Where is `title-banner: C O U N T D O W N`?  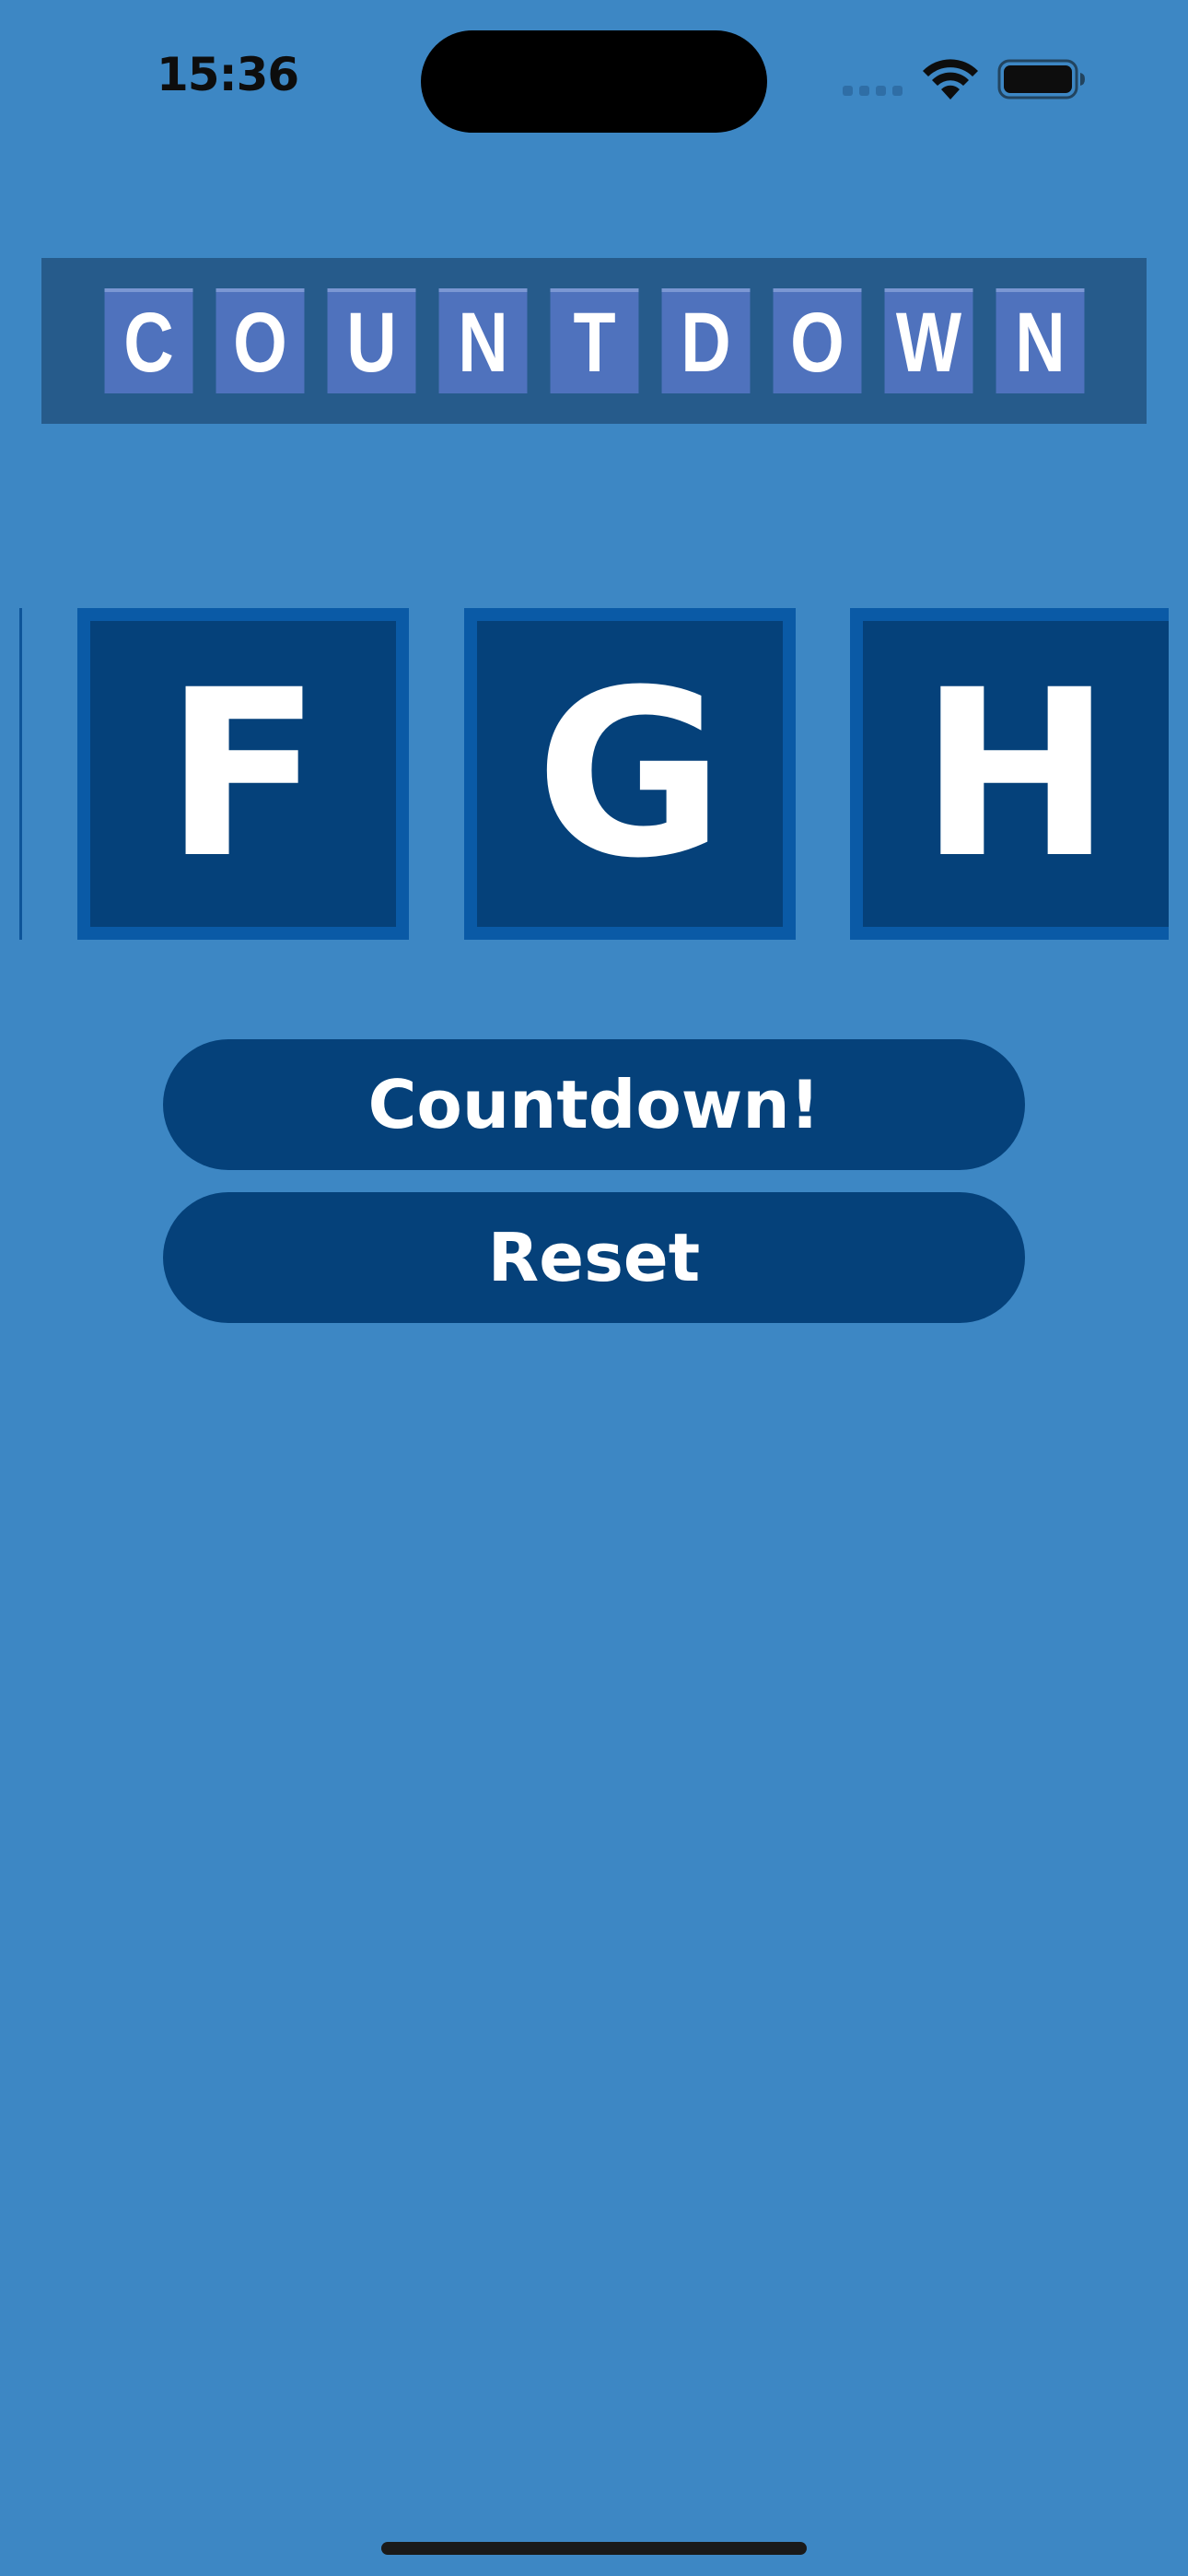
title-banner: C O U N T D O W N is located at coordinates (594, 341).